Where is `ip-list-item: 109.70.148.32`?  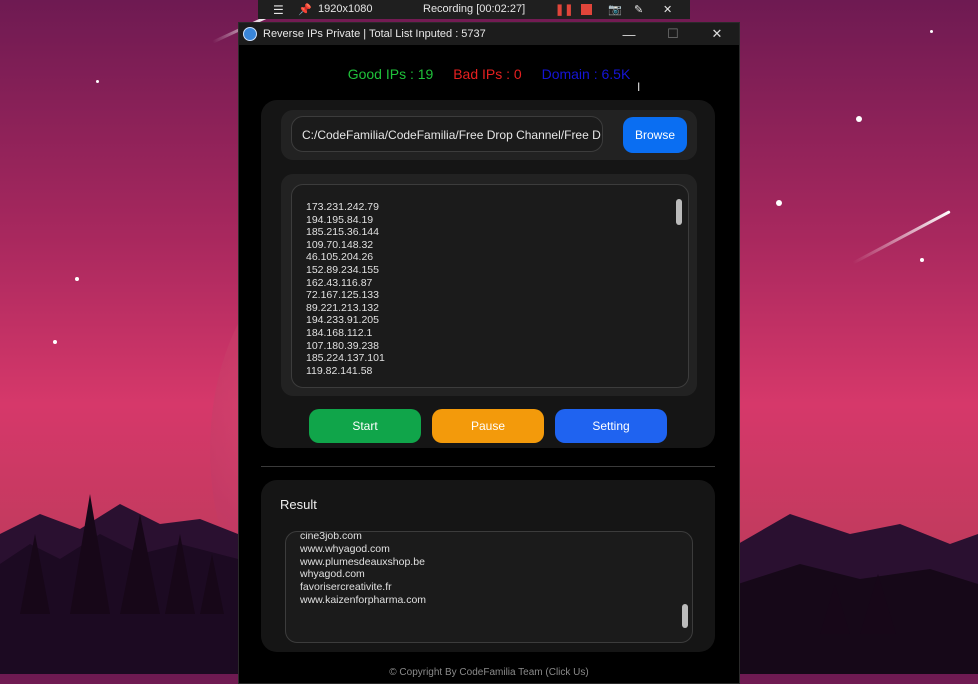 ip-list-item: 109.70.148.32 is located at coordinates (340, 244).